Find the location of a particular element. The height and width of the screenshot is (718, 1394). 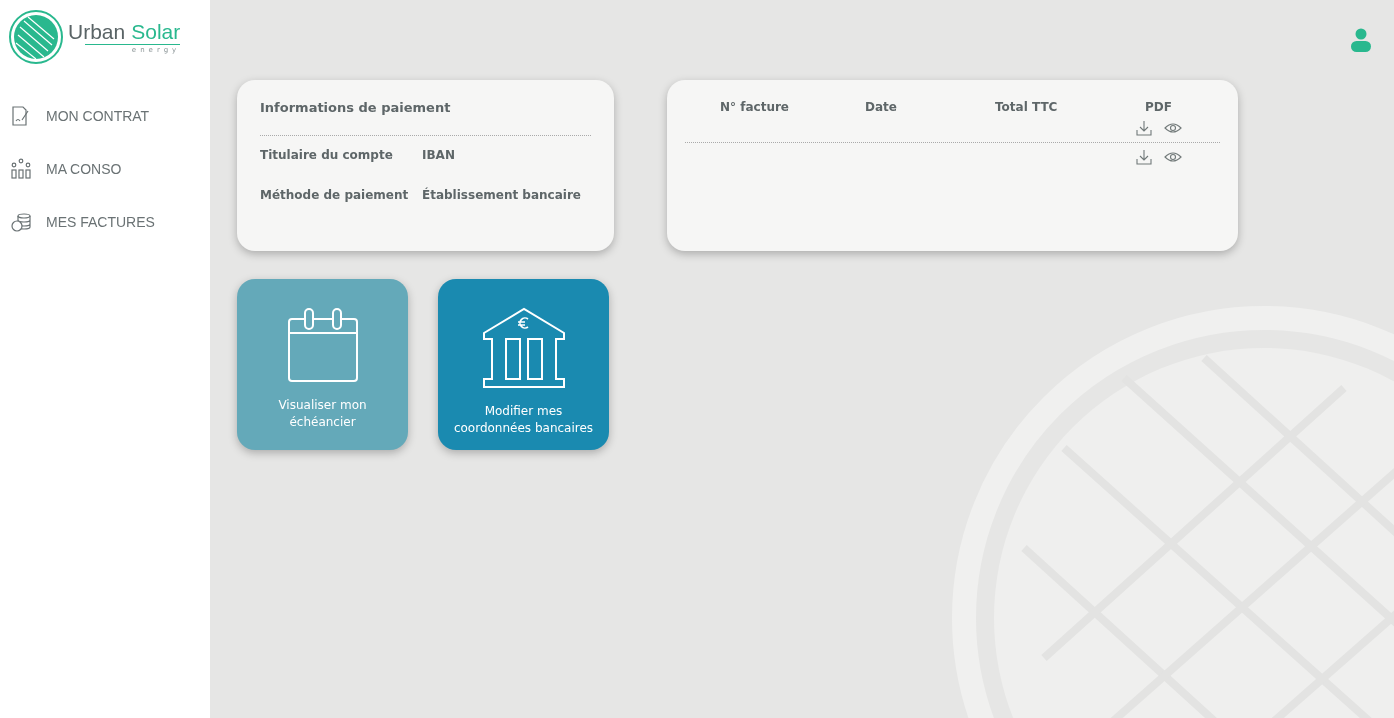

brand-name: Urban is located at coordinates (97, 31).